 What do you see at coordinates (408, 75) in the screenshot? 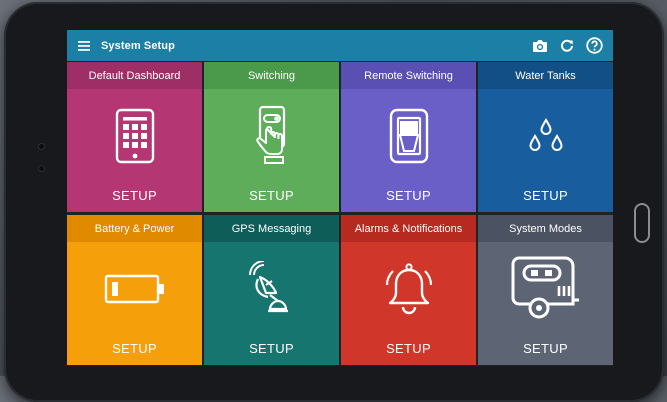
I see `tile-header: Remote Switching` at bounding box center [408, 75].